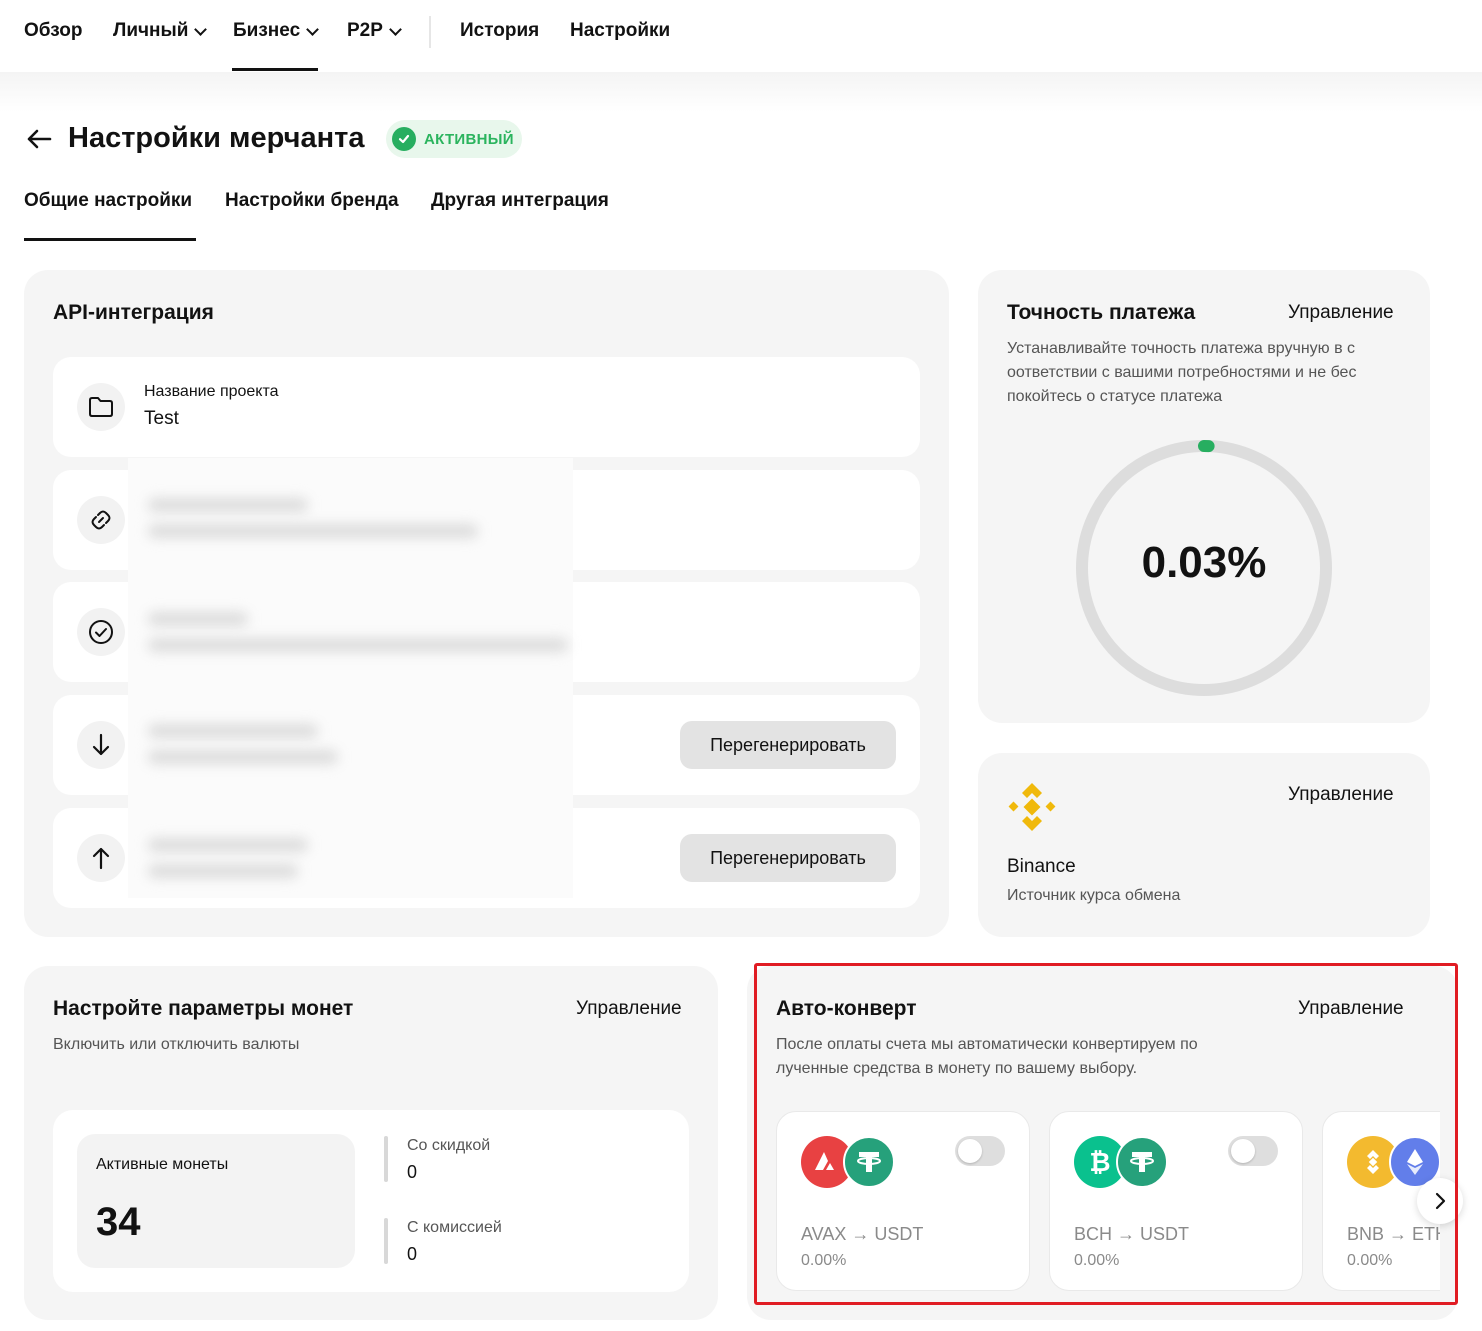 The image size is (1482, 1331). I want to click on api-card-title: API-интеграция, so click(133, 312).